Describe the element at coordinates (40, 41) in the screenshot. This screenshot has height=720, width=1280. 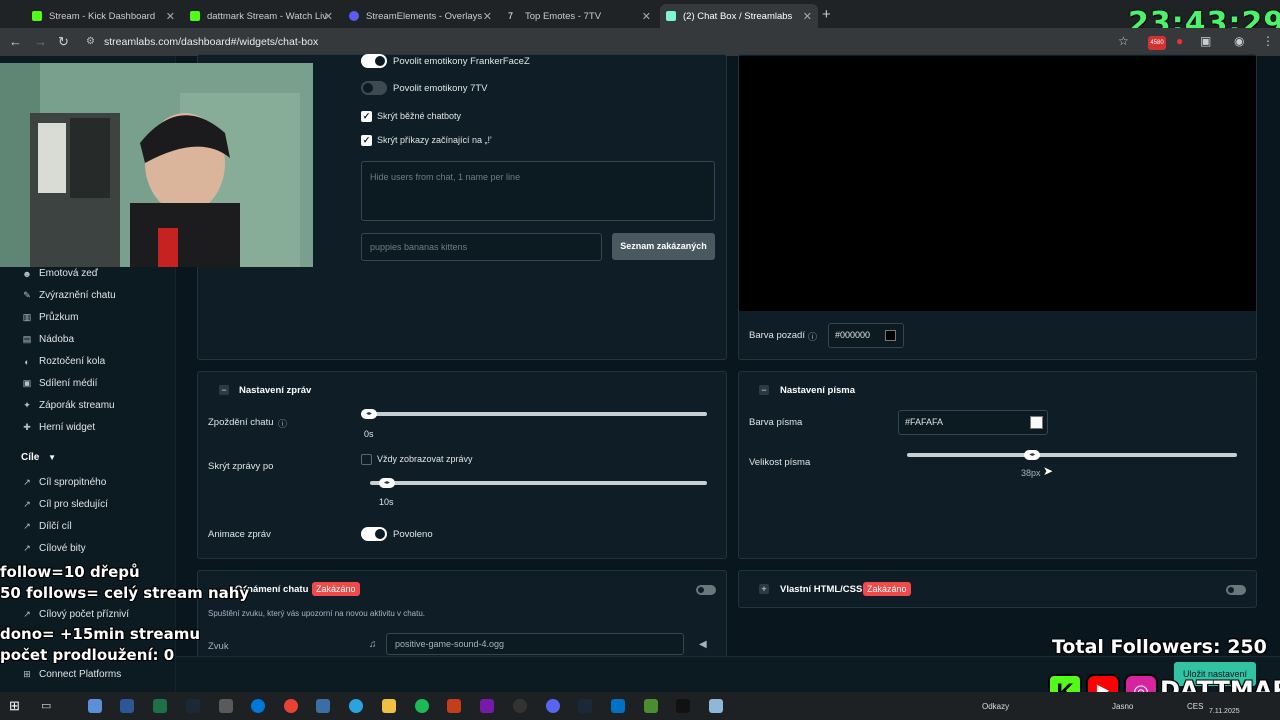
I see `forward-icon: →` at that location.